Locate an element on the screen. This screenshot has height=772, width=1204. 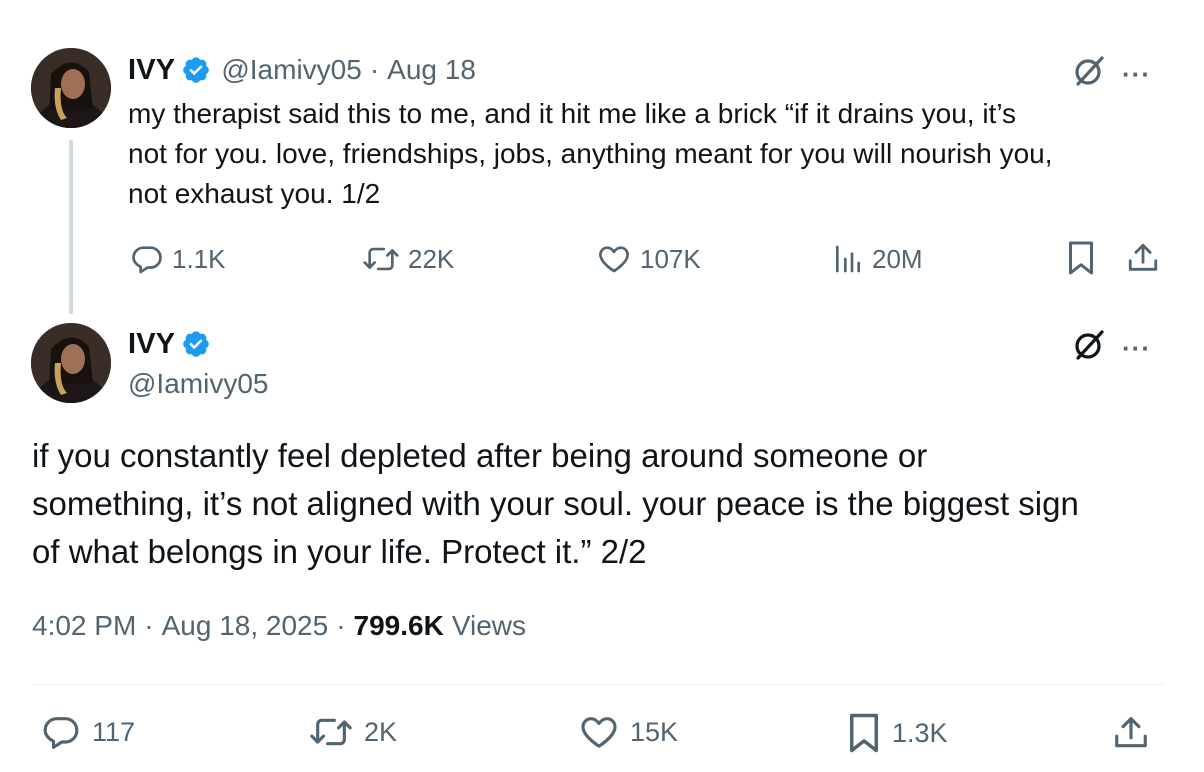
tweet1-top-actions: ··· is located at coordinates (1111, 73).